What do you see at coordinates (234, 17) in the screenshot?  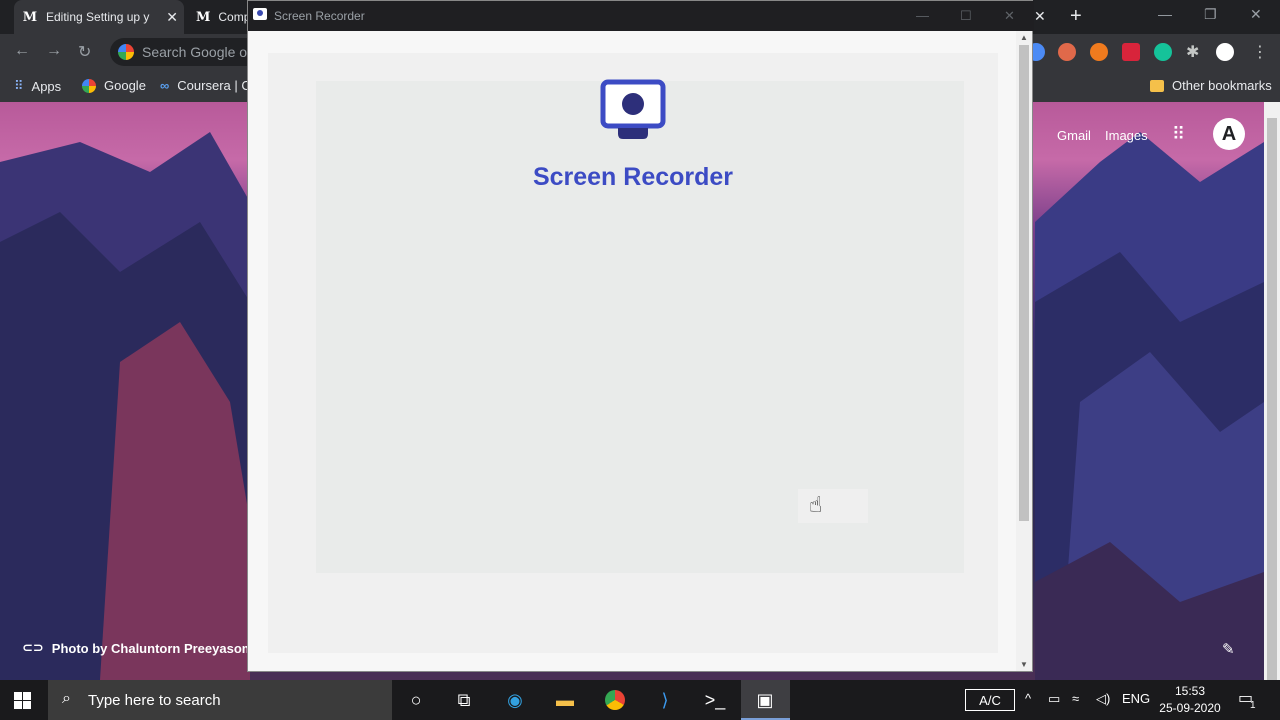 I see `tab-title: Comp` at bounding box center [234, 17].